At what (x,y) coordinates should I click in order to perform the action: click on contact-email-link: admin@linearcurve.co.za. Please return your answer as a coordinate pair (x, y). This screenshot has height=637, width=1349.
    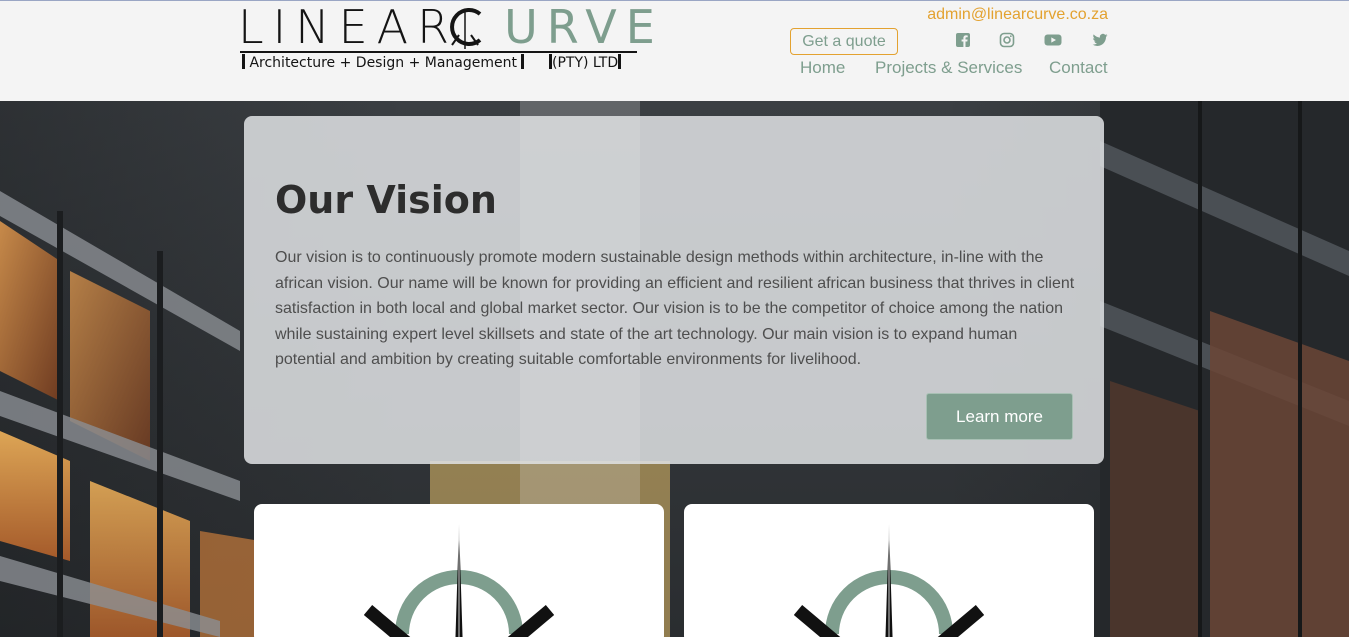
    Looking at the image, I should click on (1017, 15).